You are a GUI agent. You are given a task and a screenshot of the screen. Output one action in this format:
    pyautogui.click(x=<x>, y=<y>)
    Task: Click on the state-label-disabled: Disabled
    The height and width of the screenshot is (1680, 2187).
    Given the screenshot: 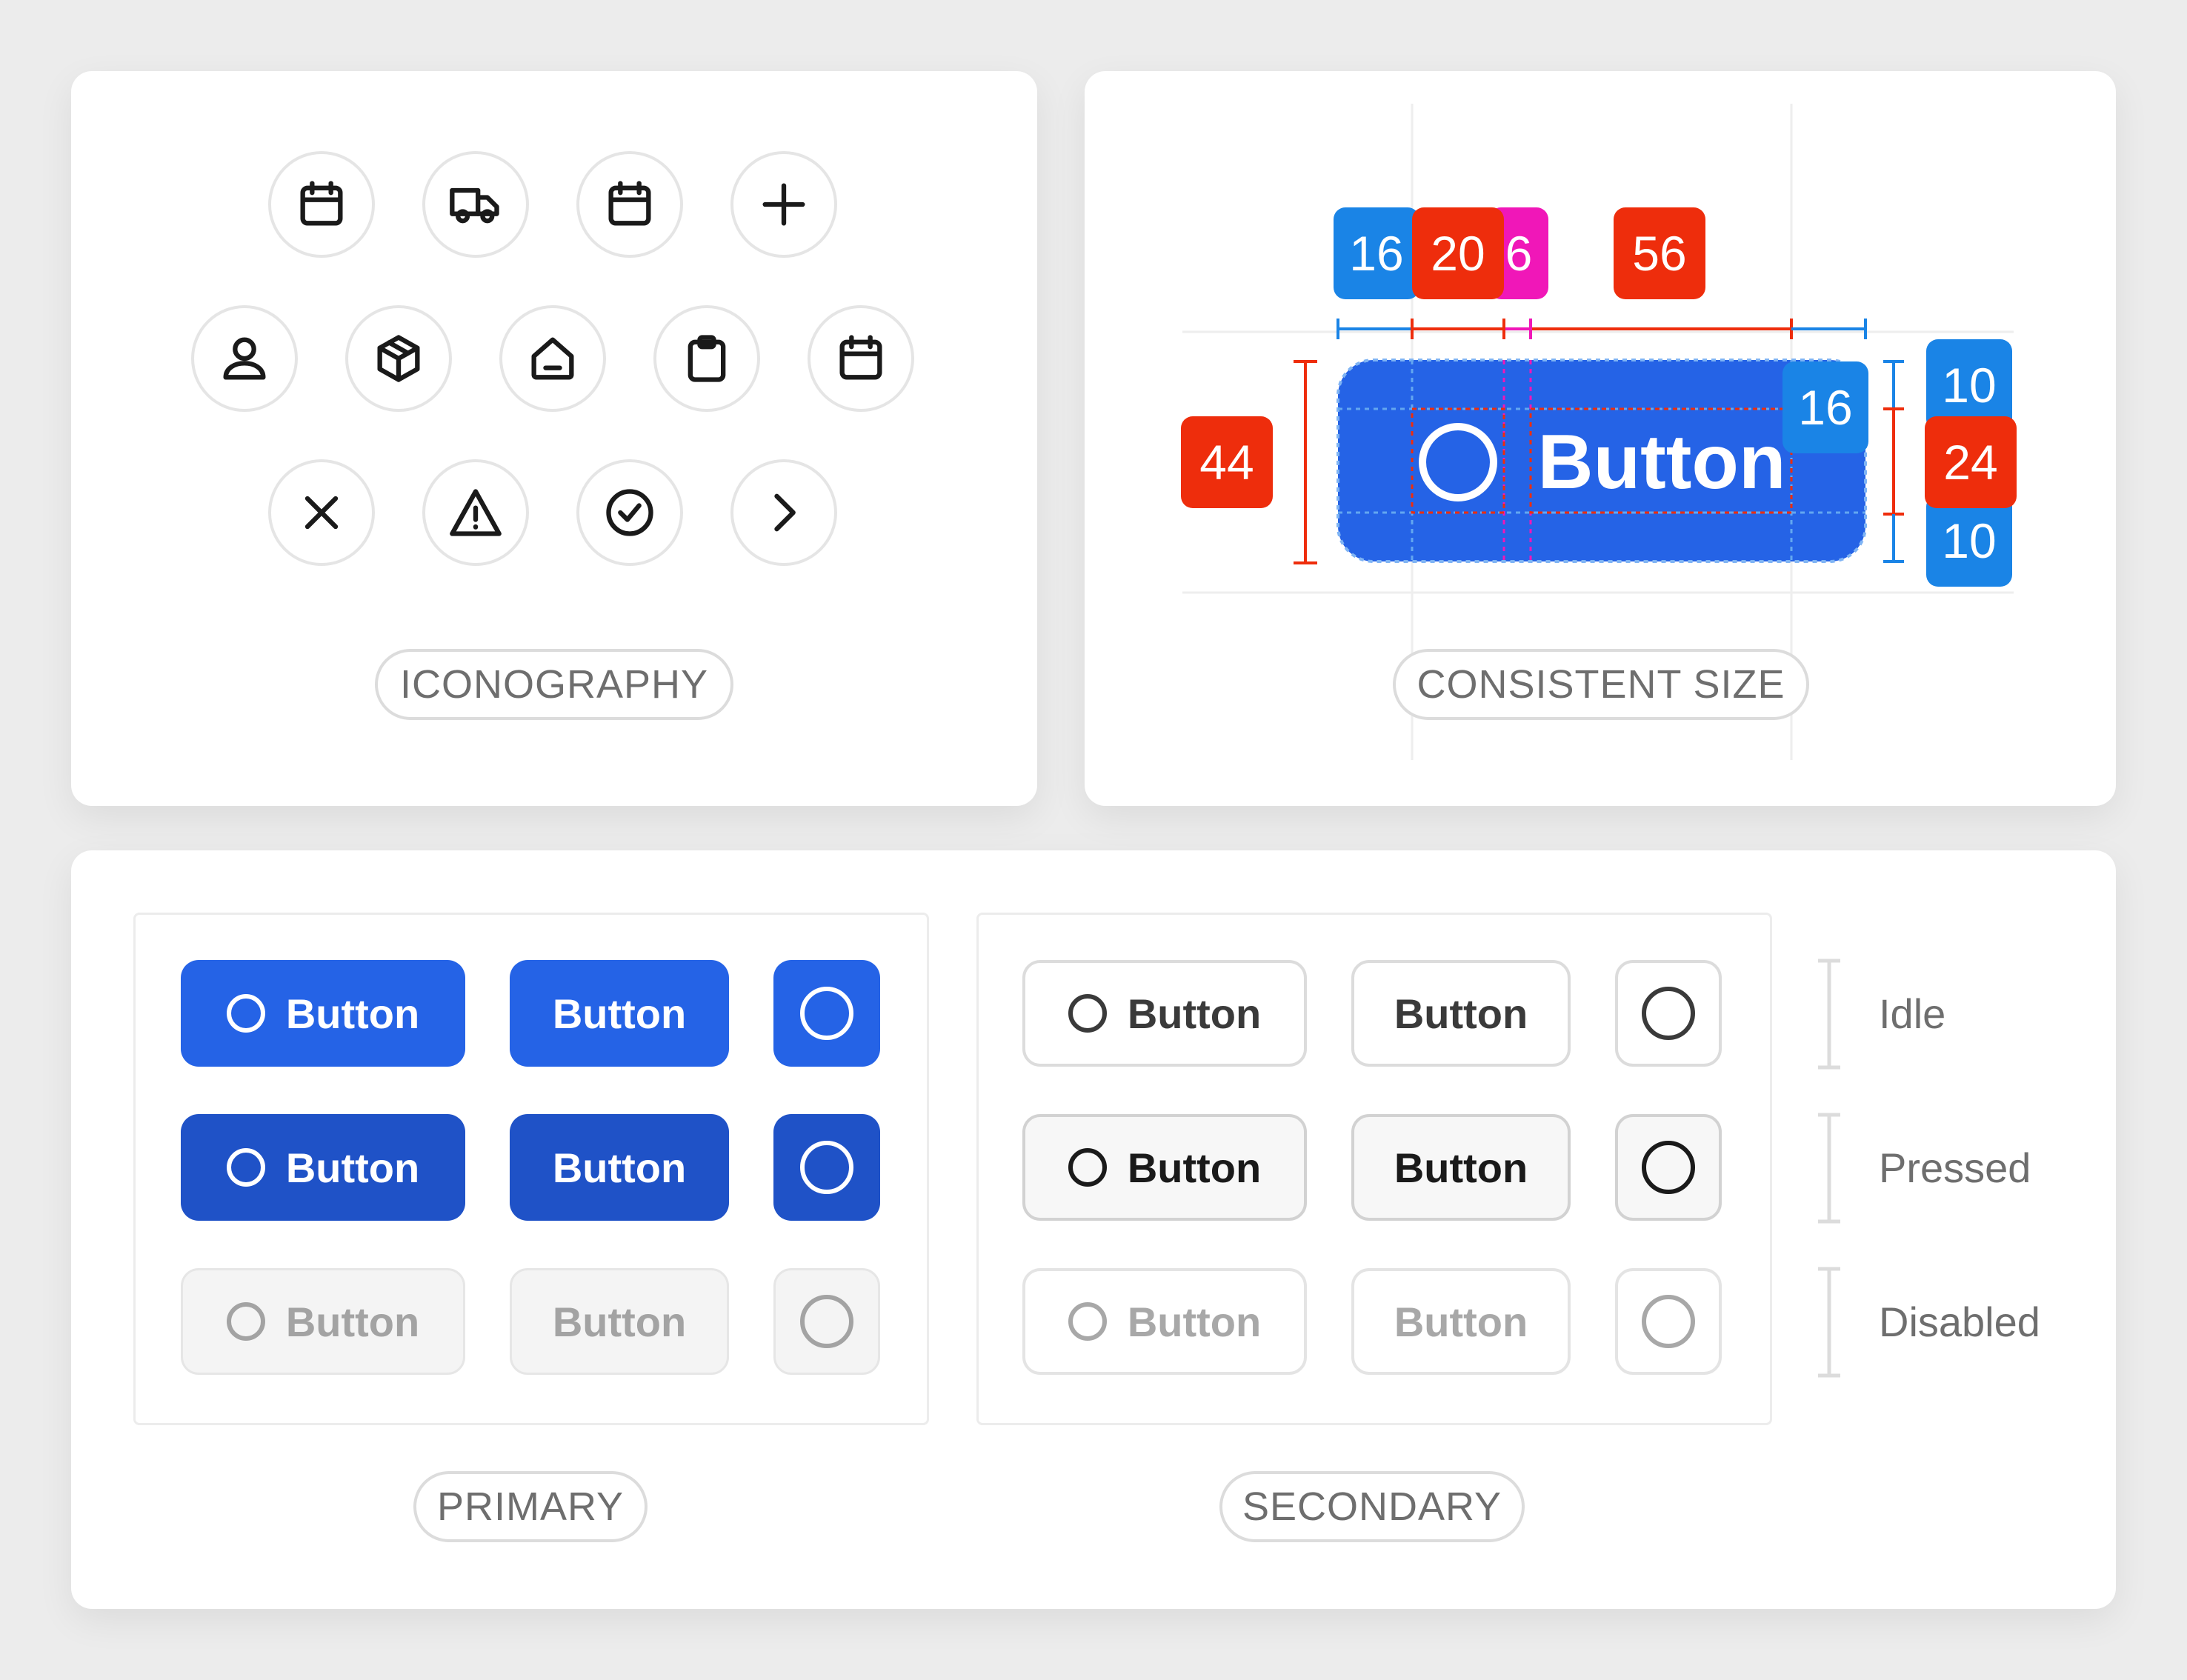 What is the action you would take?
    pyautogui.click(x=1959, y=1322)
    